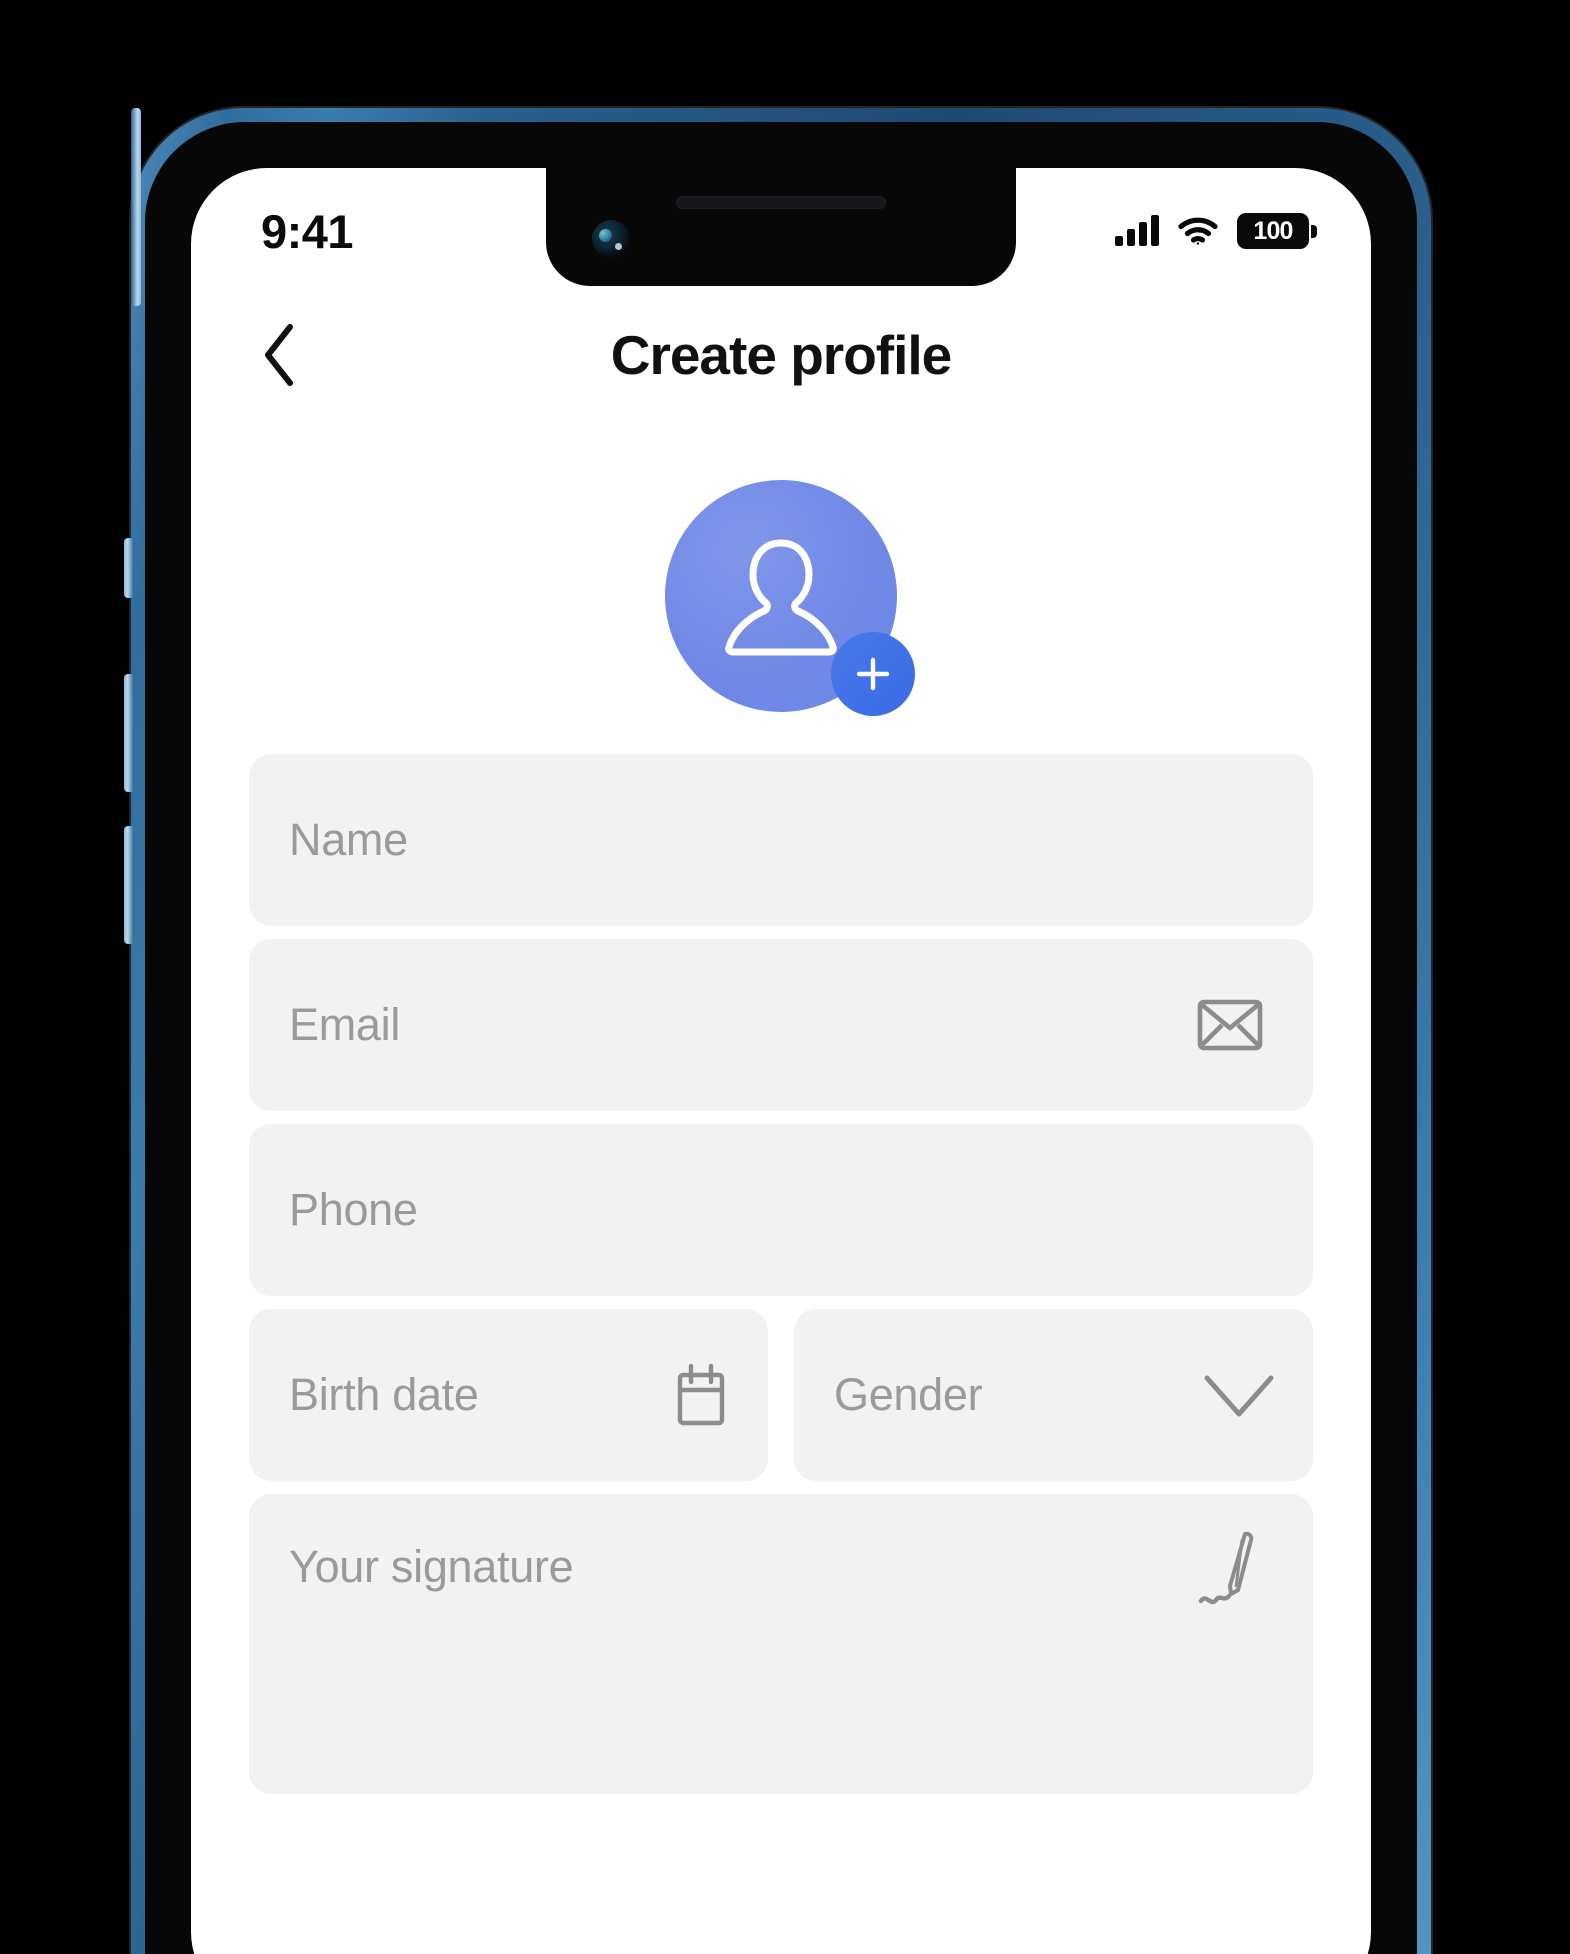  Describe the element at coordinates (348, 839) in the screenshot. I see `name-field-placeholder: Name` at that location.